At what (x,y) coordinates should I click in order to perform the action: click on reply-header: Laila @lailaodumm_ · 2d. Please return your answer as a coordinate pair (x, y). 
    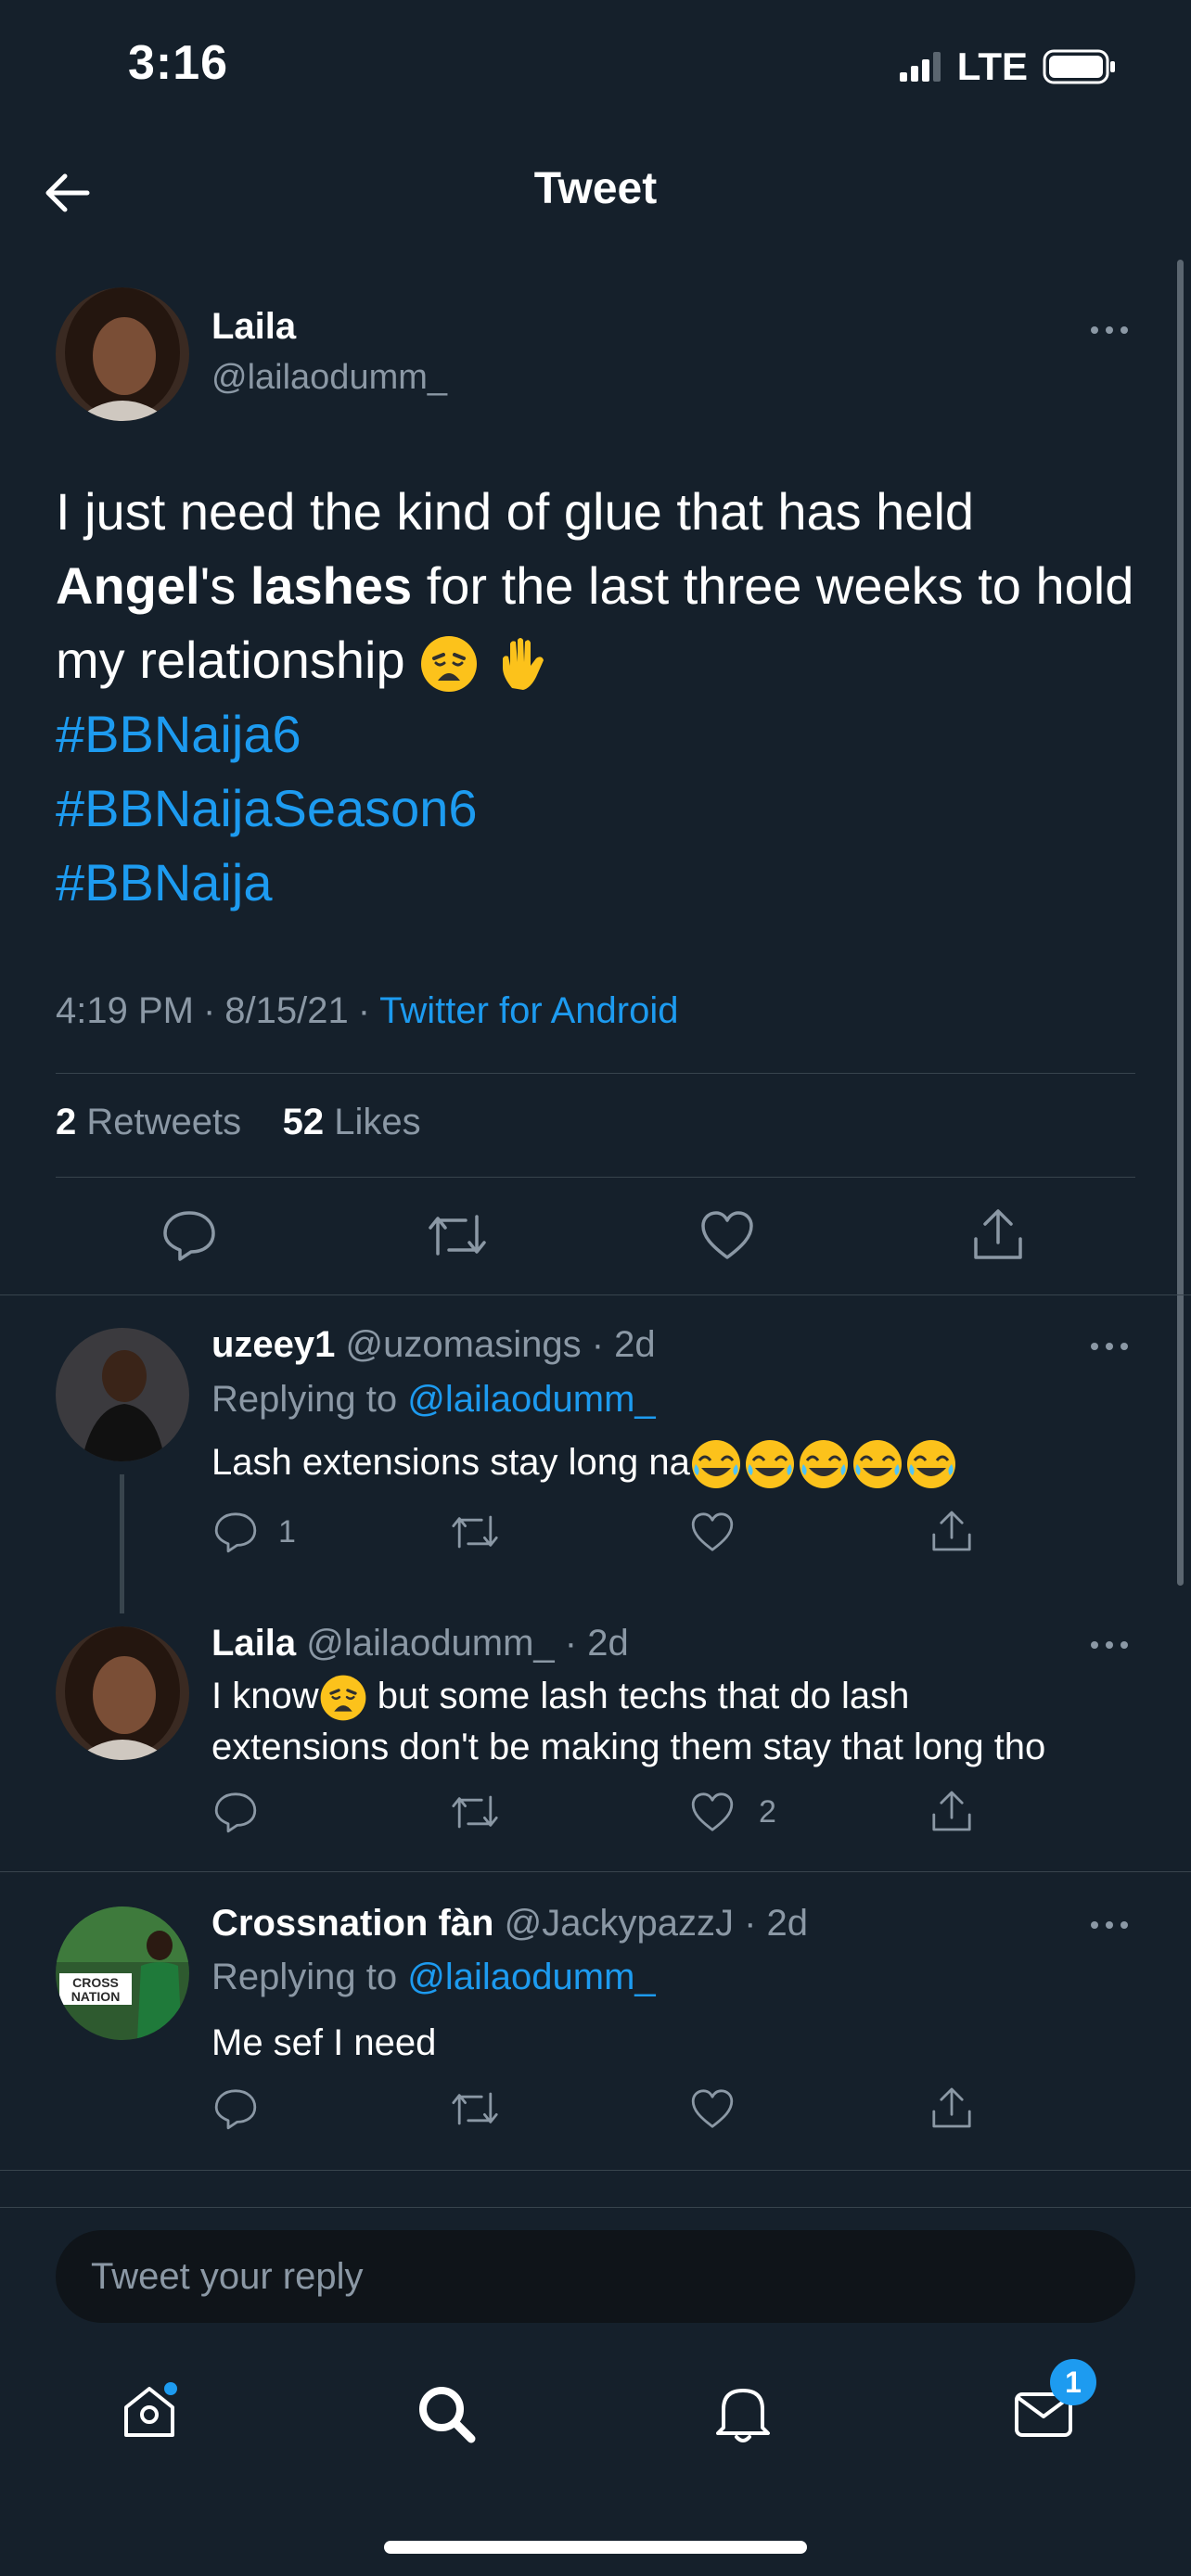
    Looking at the image, I should click on (420, 1644).